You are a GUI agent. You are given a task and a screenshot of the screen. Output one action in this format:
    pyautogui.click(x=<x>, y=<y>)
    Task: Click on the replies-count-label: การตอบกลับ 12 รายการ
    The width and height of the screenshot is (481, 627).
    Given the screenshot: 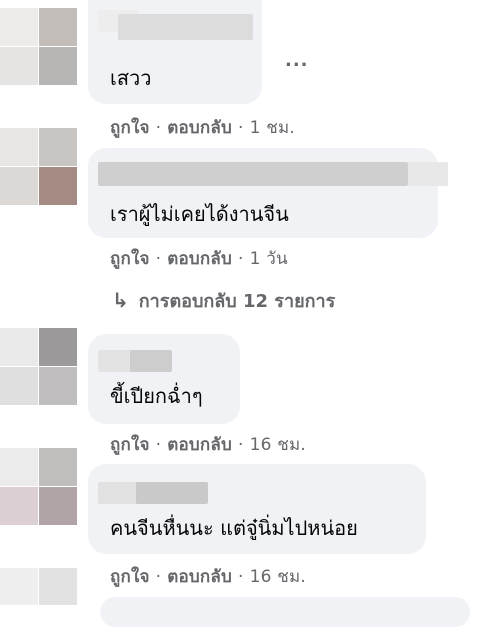 What is the action you would take?
    pyautogui.click(x=237, y=301)
    